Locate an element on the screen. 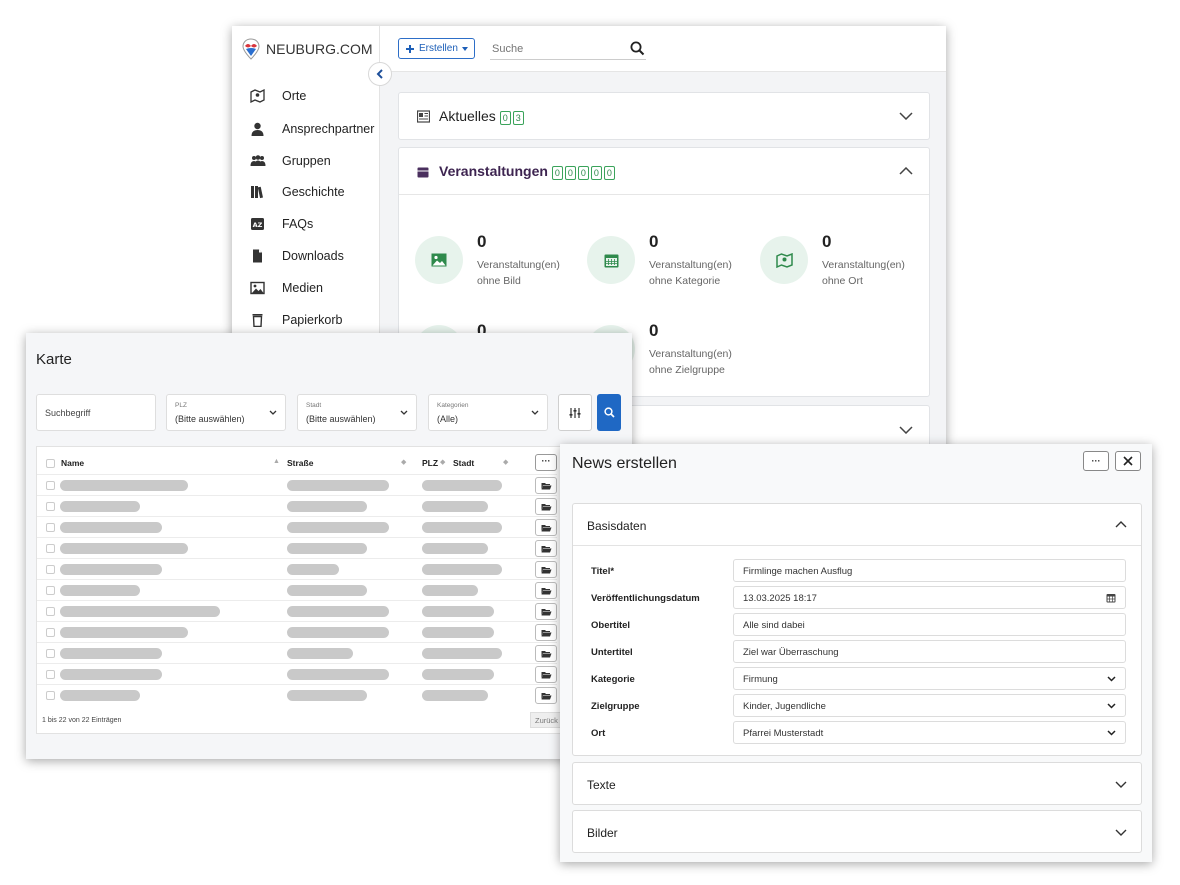  newspaper-icon is located at coordinates (423, 116).